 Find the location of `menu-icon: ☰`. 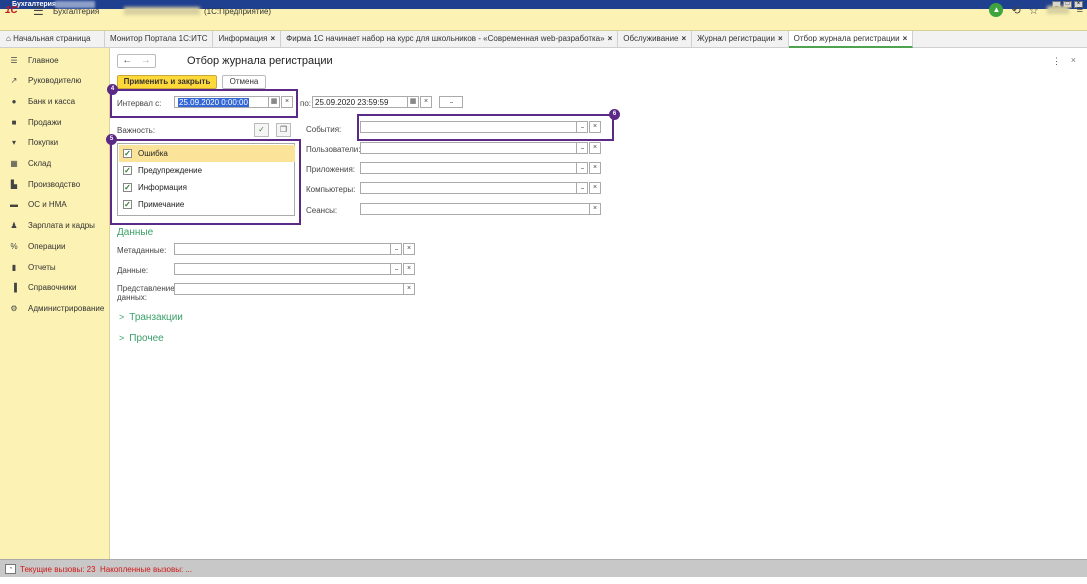

menu-icon: ☰ is located at coordinates (38, 11).